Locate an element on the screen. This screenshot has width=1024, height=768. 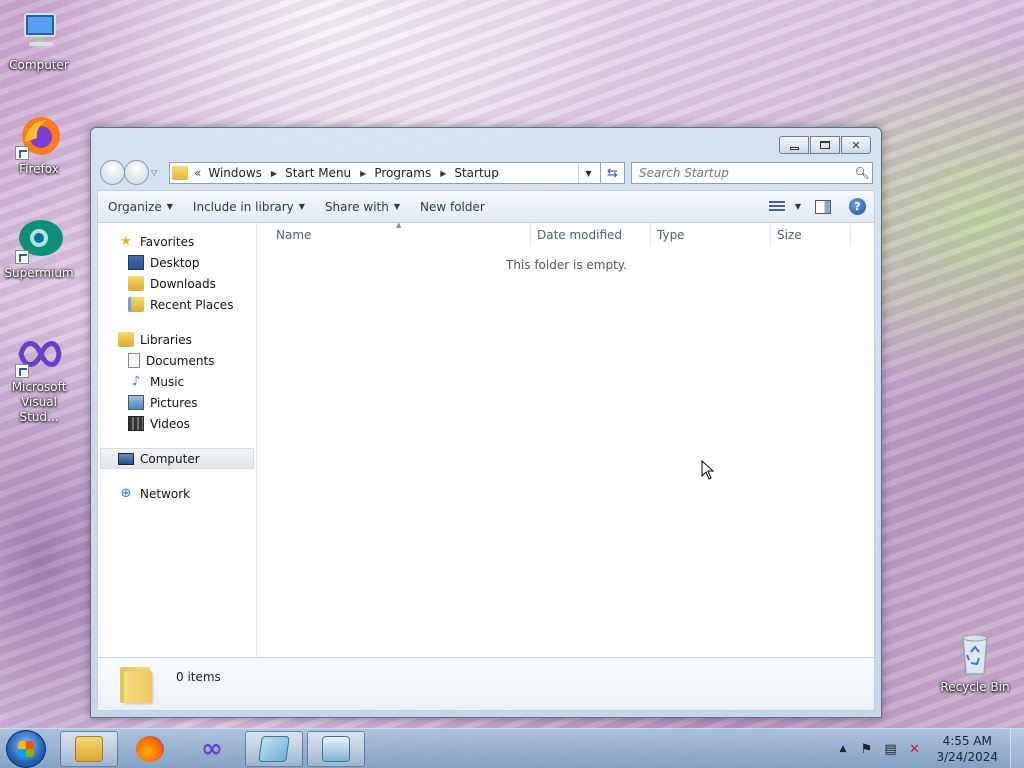
search-input is located at coordinates (742, 173).